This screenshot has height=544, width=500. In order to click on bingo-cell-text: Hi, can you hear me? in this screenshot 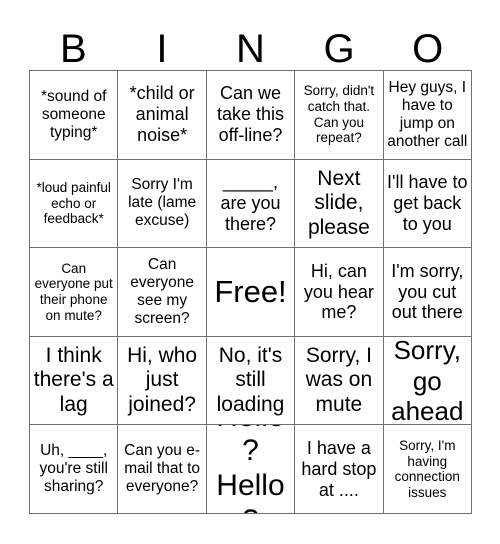, I will do `click(338, 291)`.